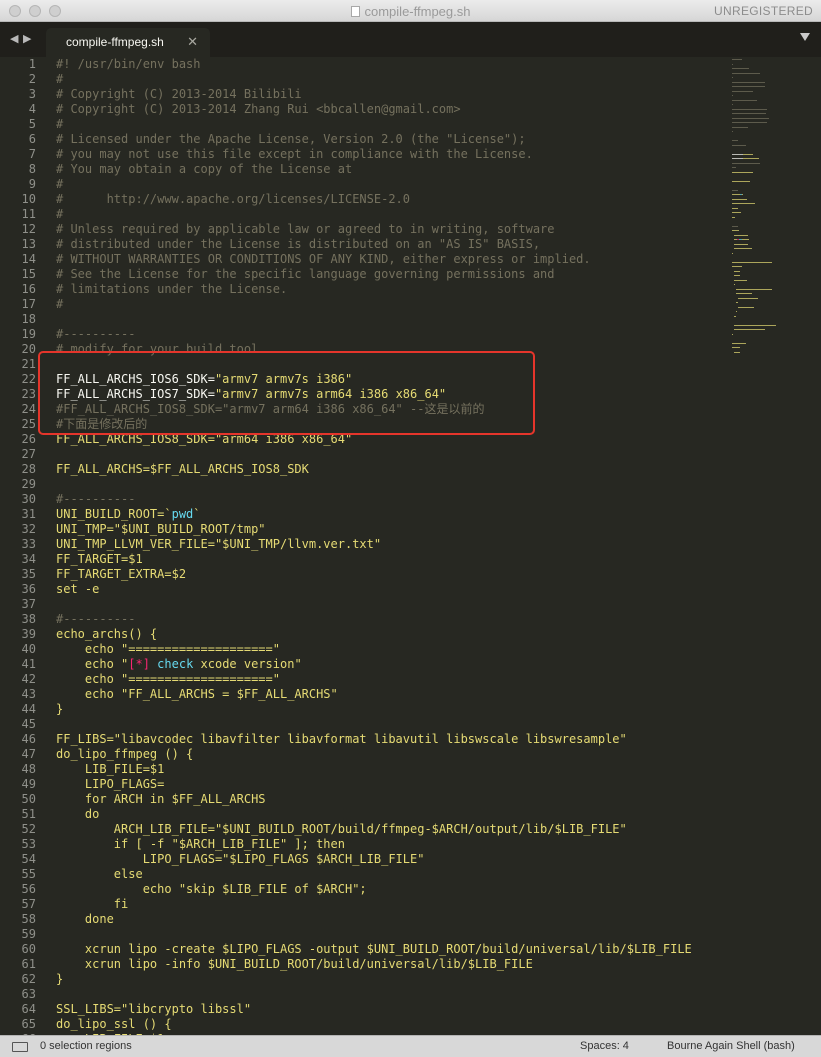 The image size is (821, 1057). Describe the element at coordinates (20, 1047) in the screenshot. I see `panel-toggle-icon` at that location.